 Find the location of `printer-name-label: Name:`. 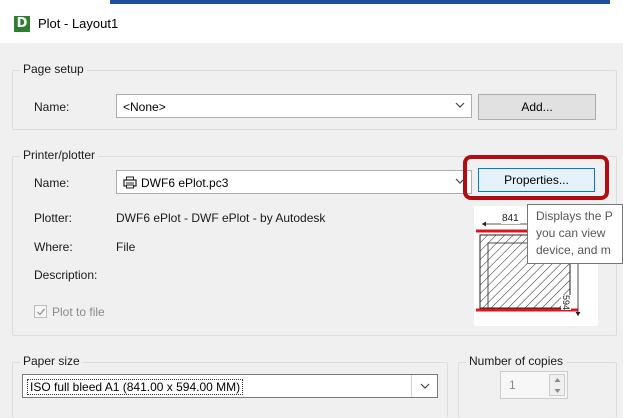

printer-name-label: Name: is located at coordinates (52, 183).